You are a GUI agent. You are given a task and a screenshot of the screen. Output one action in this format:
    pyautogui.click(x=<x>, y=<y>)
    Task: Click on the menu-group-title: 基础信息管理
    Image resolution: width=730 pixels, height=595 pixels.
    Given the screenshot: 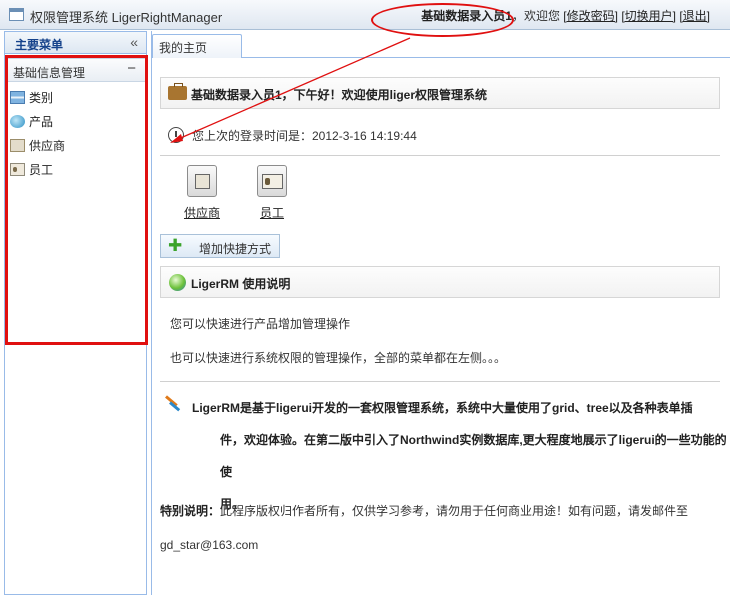 What is the action you would take?
    pyautogui.click(x=49, y=73)
    